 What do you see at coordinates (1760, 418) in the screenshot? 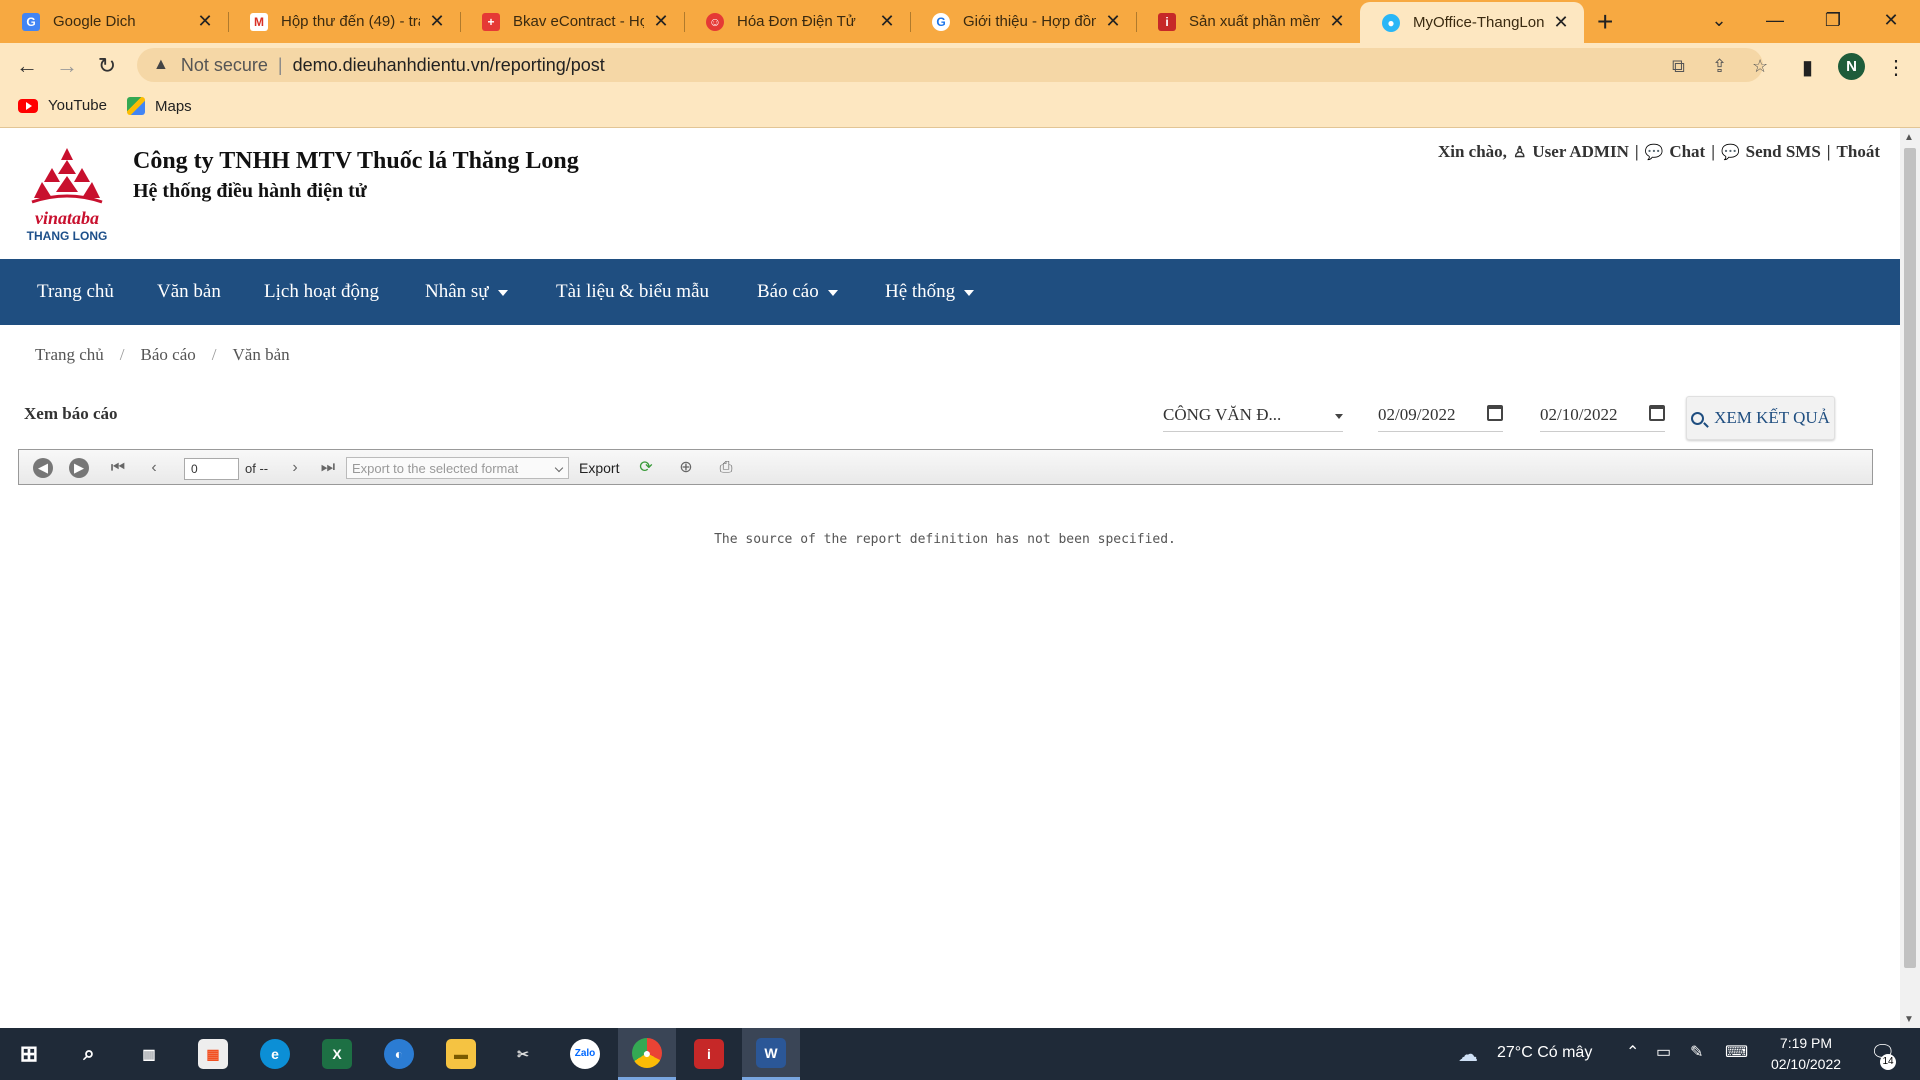
I see `view-results-button: XEM KẾT QUẢ` at bounding box center [1760, 418].